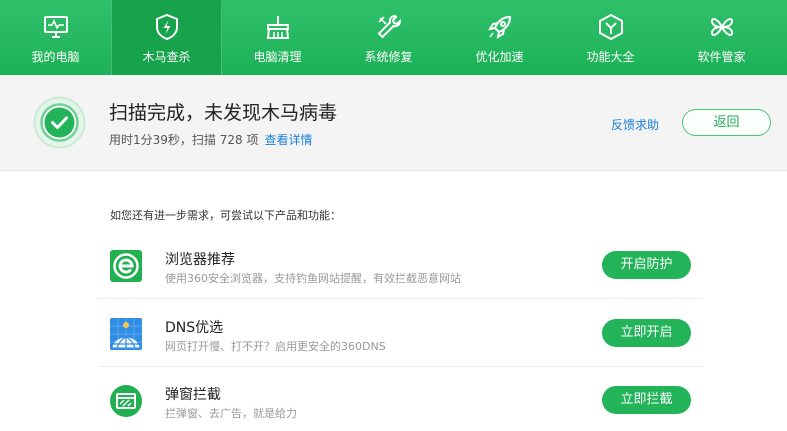 Image resolution: width=787 pixels, height=431 pixels. Describe the element at coordinates (200, 260) in the screenshot. I see `product-title: 浏览器推荐` at that location.